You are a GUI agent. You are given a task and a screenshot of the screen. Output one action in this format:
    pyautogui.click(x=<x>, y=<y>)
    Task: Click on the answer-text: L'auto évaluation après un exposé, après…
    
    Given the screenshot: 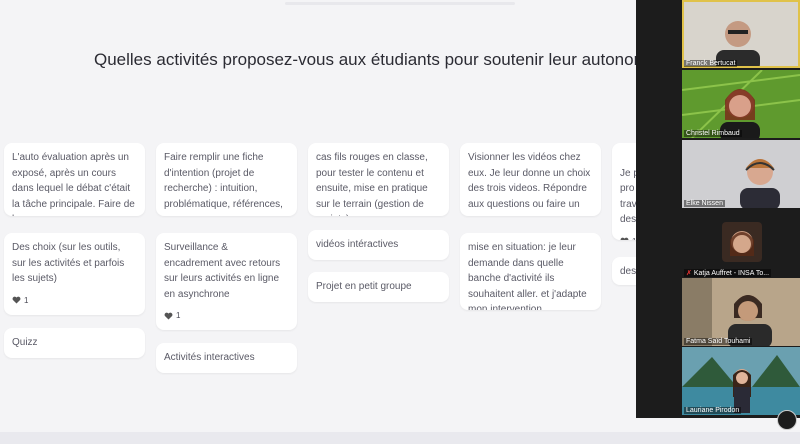 What is the action you would take?
    pyautogui.click(x=73, y=184)
    